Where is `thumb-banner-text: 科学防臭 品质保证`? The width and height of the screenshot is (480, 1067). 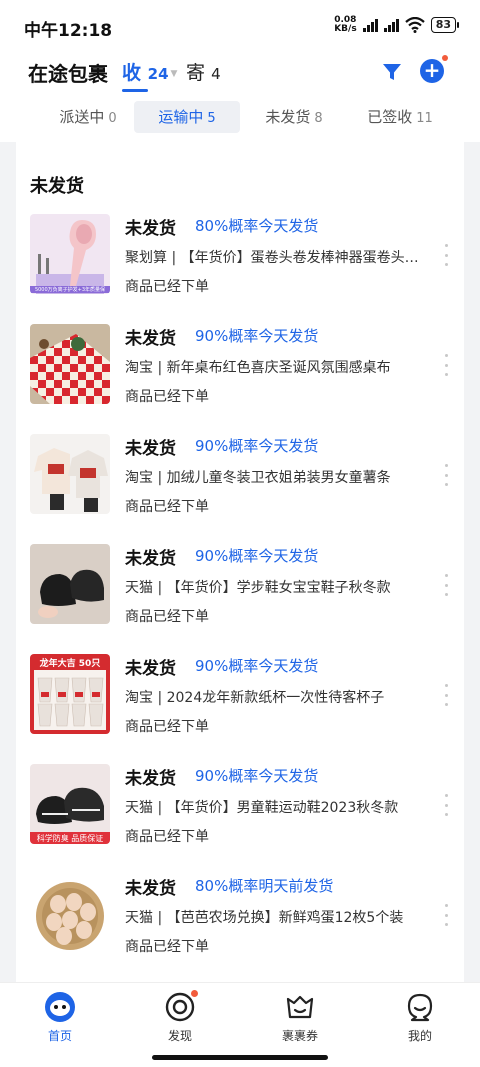
thumb-banner-text: 科学防臭 品质保证 is located at coordinates (70, 838).